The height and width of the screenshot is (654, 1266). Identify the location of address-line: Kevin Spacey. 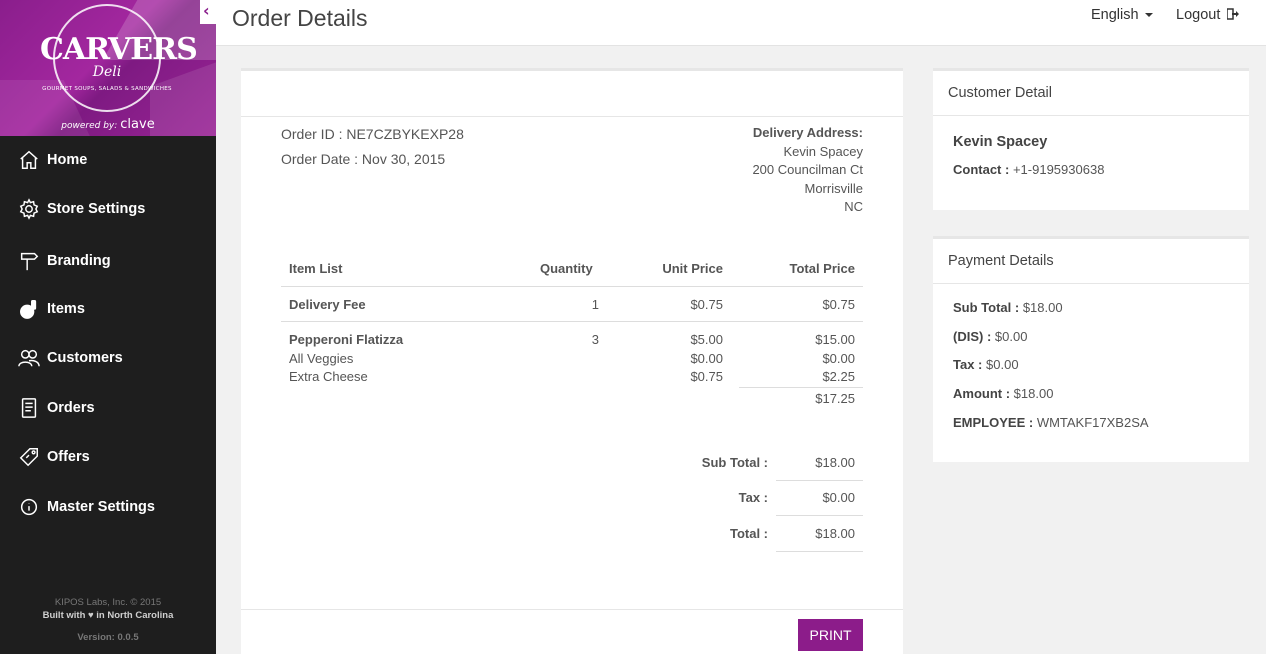
(823, 151).